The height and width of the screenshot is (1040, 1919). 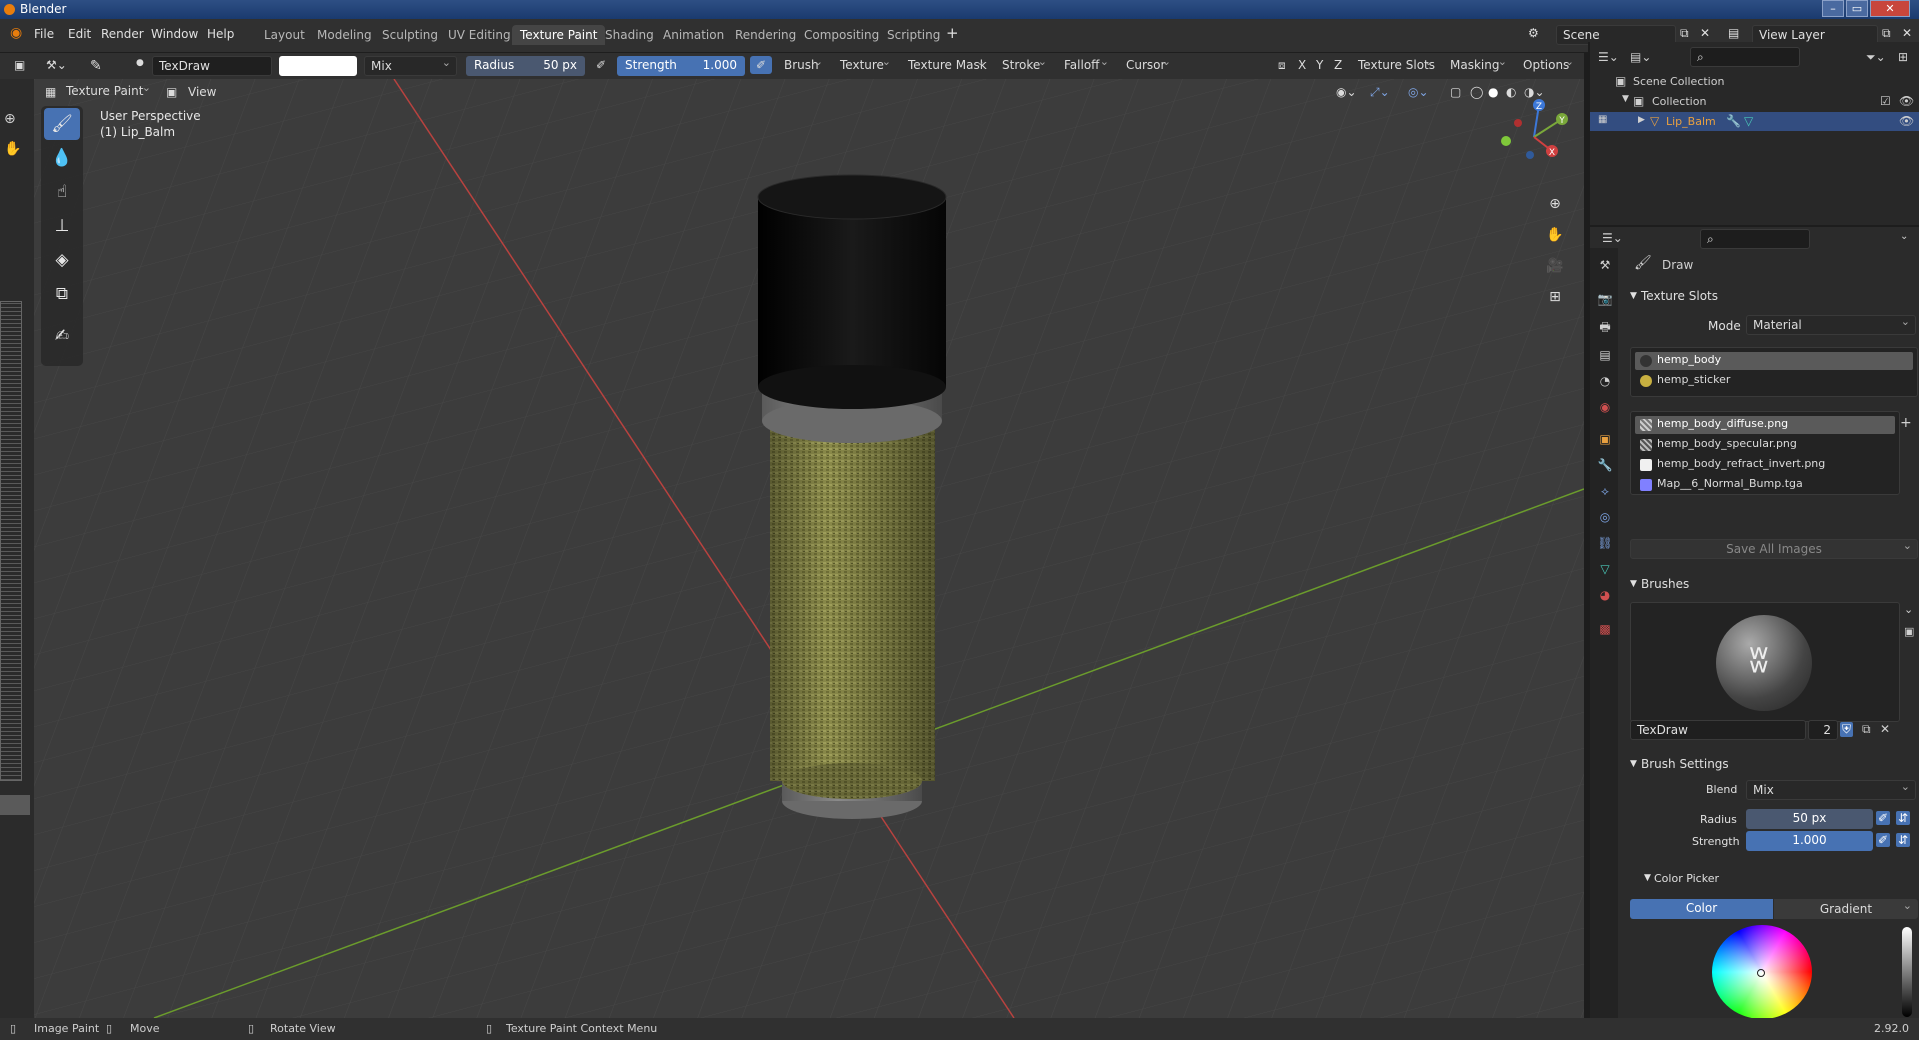 What do you see at coordinates (1765, 425) in the screenshot?
I see `list-item-image-diffuse: hemp_body_diffuse.png` at bounding box center [1765, 425].